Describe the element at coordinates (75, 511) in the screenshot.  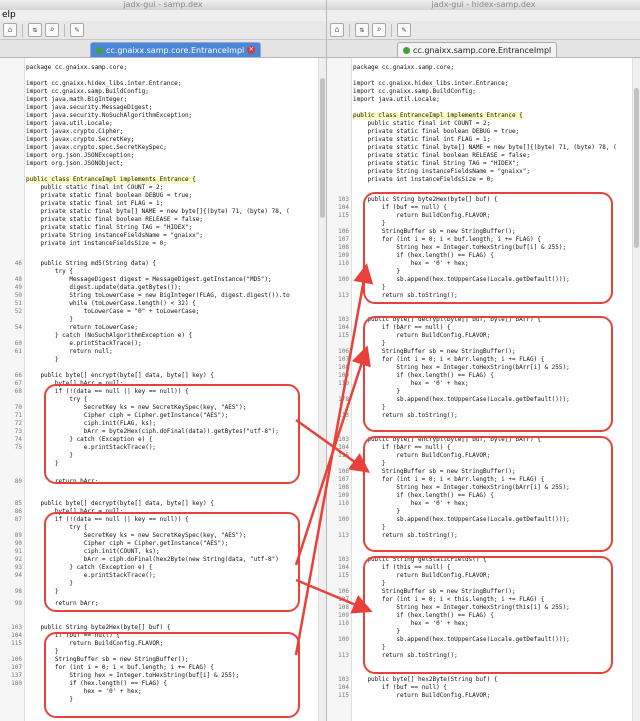
I see `code-line: byte[] bArr = null;` at that location.